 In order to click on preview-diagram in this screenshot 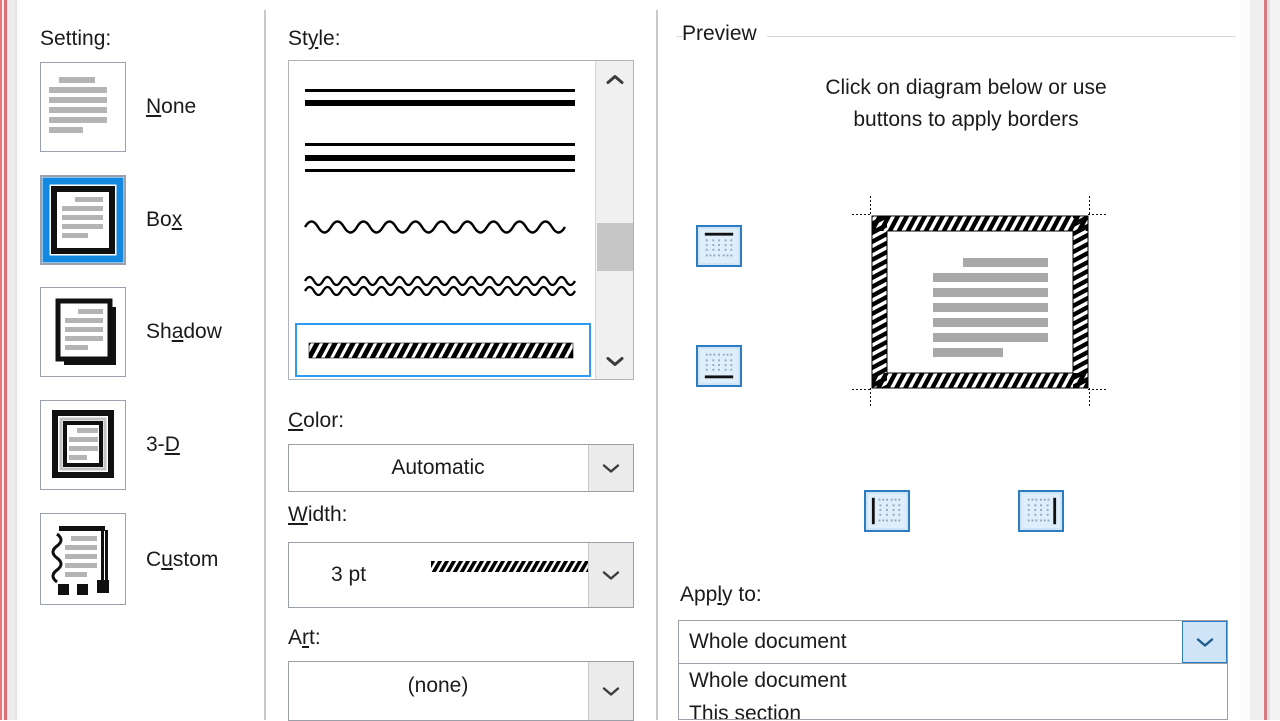, I will do `click(980, 302)`.